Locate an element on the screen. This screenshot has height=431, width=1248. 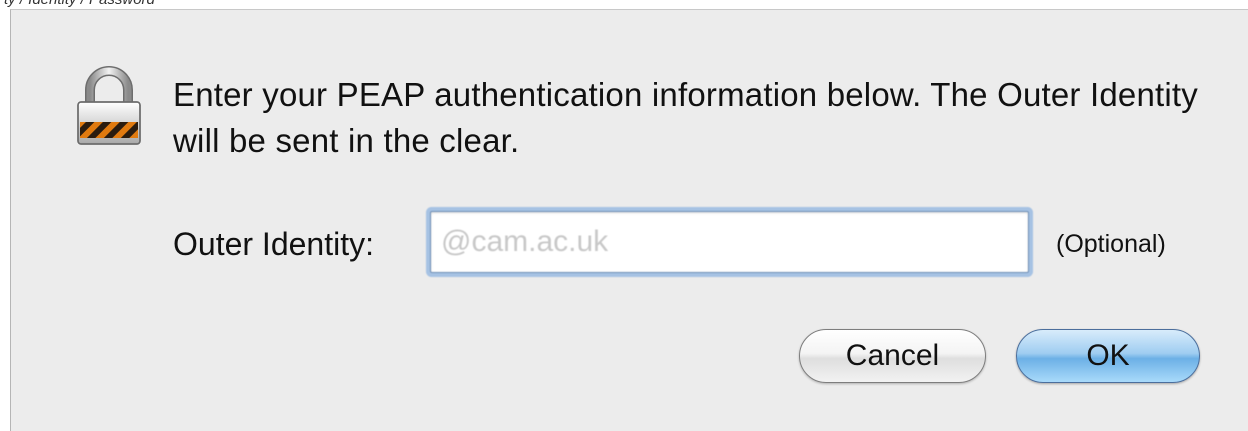
cancel-button: Cancel is located at coordinates (892, 356).